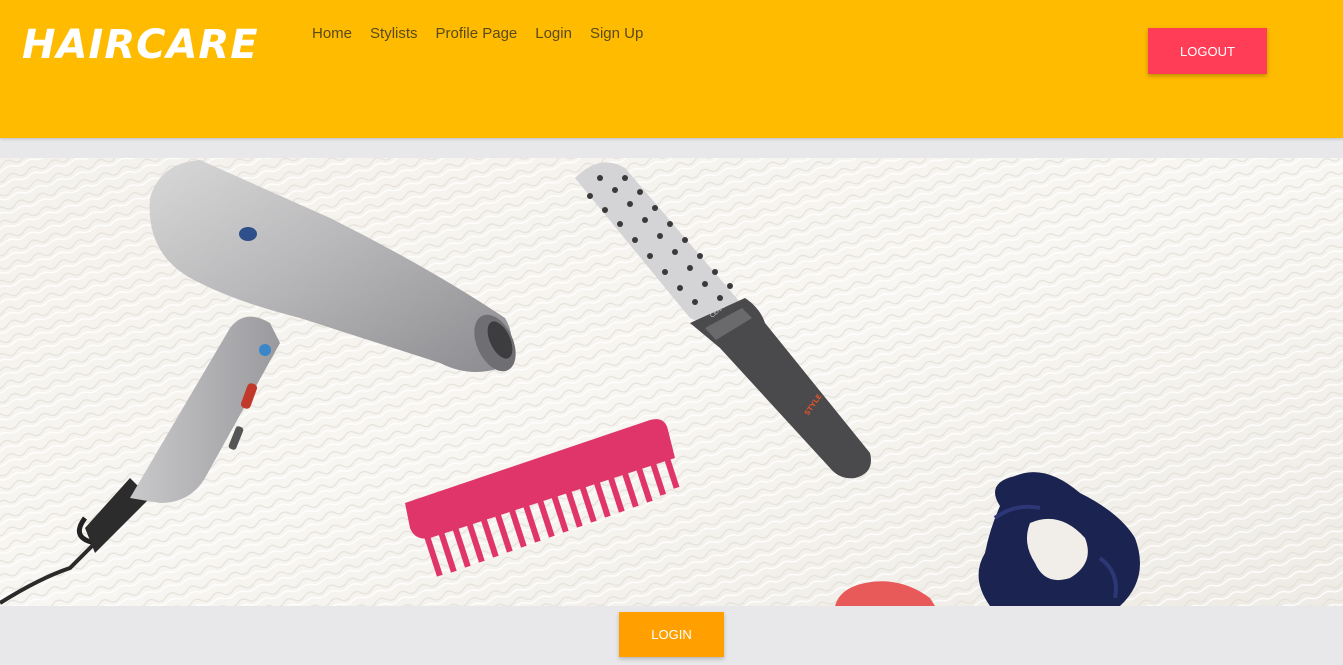 This screenshot has height=665, width=1343. What do you see at coordinates (616, 34) in the screenshot?
I see `nav-sign-up: Sign Up` at bounding box center [616, 34].